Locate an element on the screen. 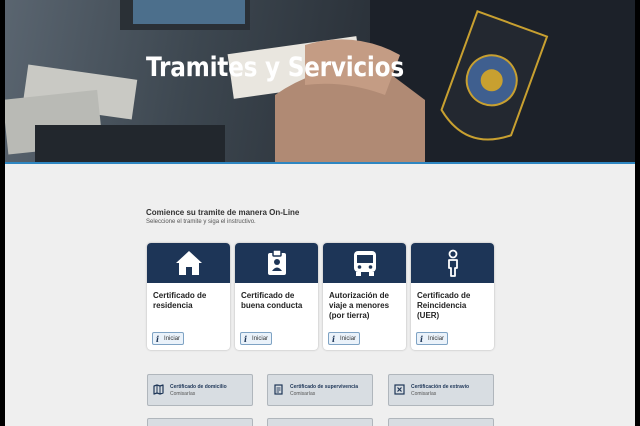 Image resolution: width=640 pixels, height=426 pixels. card-title: Certificado de Reincidencia (UER) is located at coordinates (444, 305).